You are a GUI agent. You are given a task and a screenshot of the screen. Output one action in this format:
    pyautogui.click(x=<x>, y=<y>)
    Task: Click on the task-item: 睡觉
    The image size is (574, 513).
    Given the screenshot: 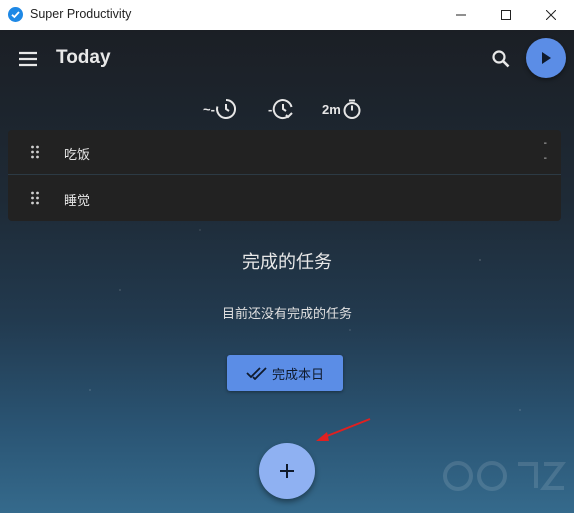 What is the action you would take?
    pyautogui.click(x=284, y=198)
    